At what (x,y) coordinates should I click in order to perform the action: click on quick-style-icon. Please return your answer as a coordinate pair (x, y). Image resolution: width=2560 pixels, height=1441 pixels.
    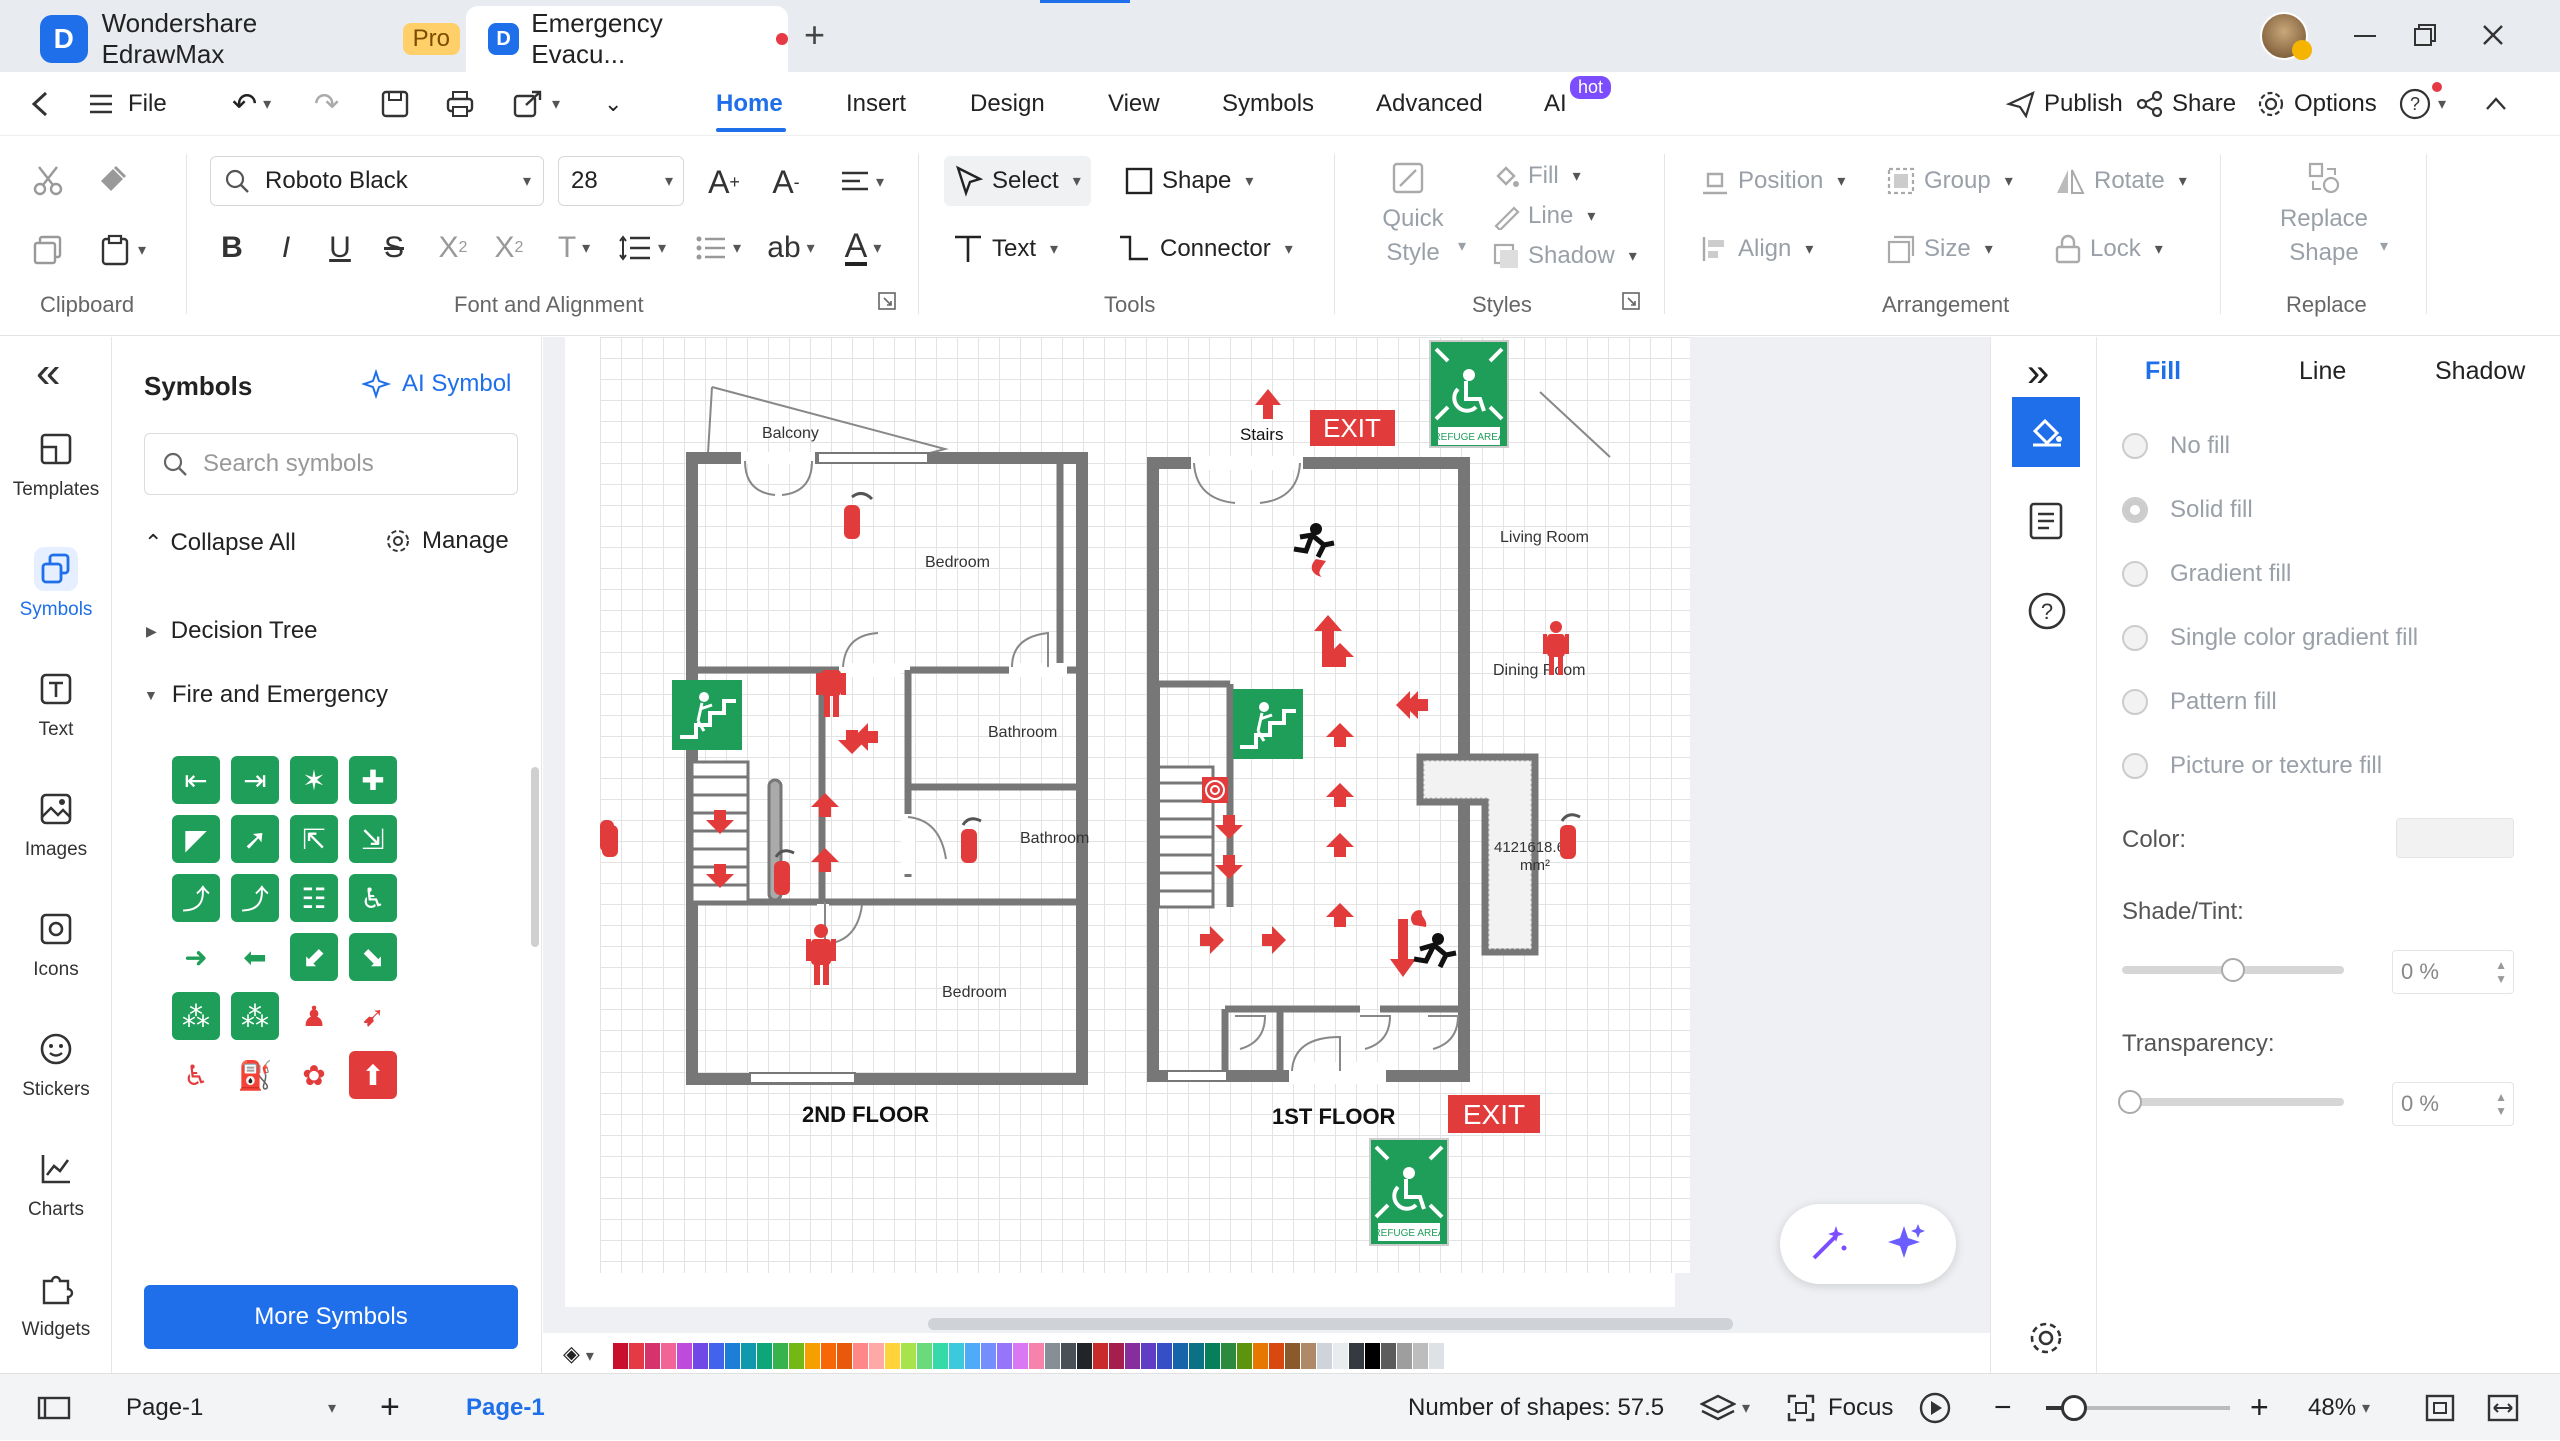
    Looking at the image, I should click on (1408, 178).